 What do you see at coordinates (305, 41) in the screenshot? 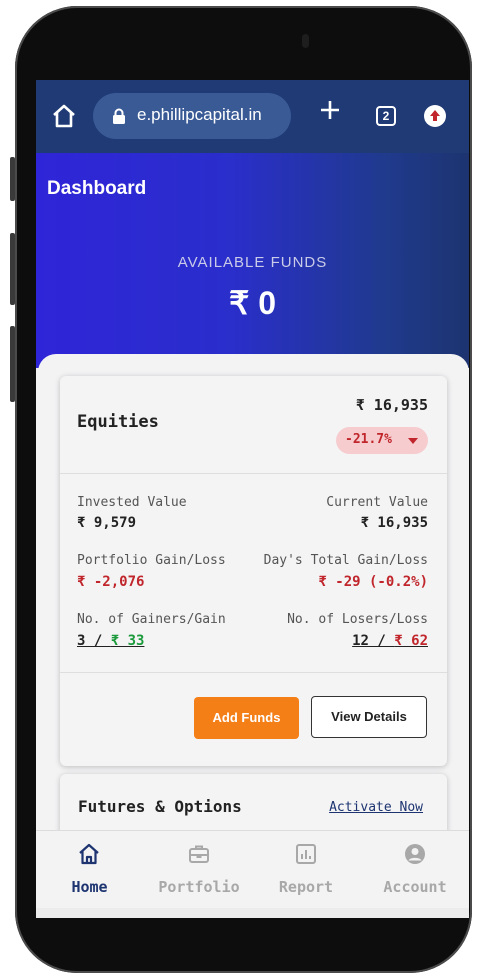
I see `phone-camera` at bounding box center [305, 41].